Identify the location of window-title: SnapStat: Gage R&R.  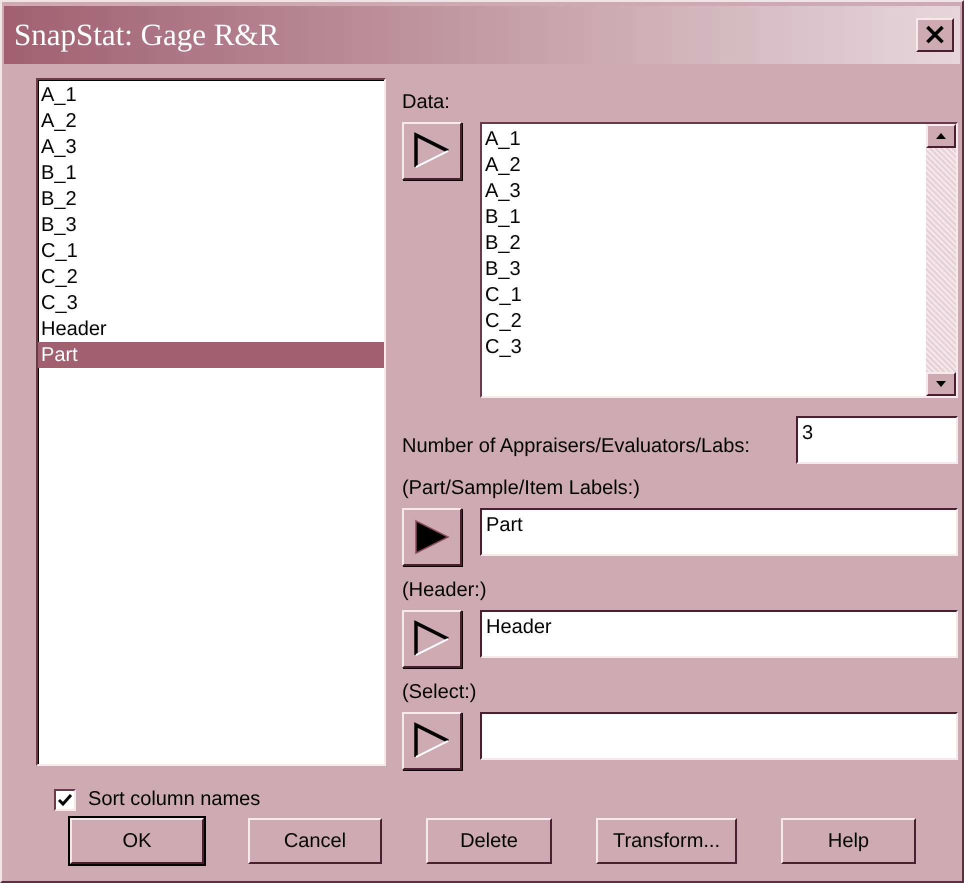
(147, 35).